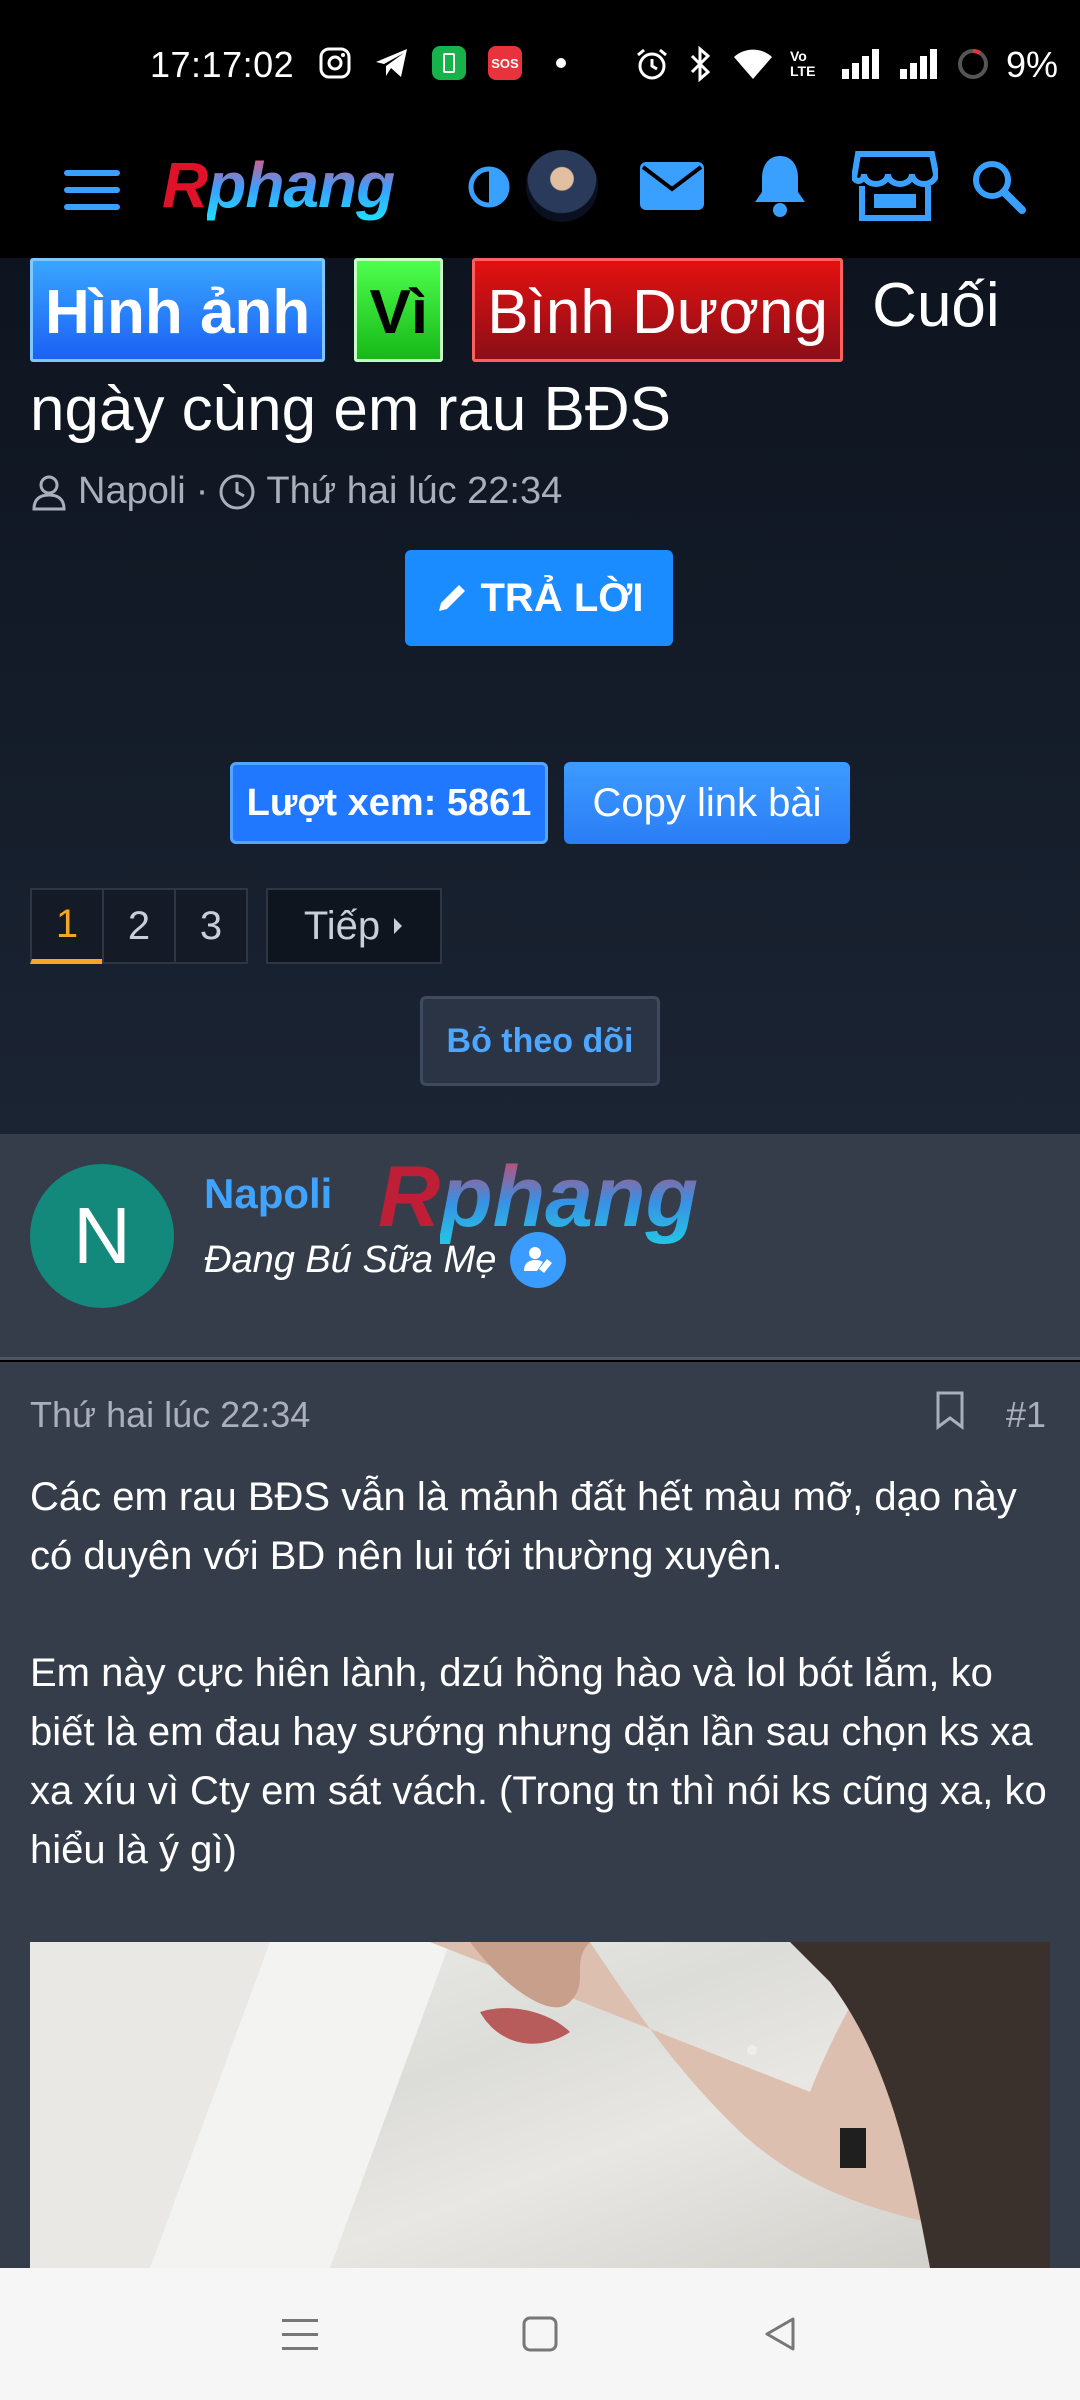 This screenshot has width=1080, height=2400. I want to click on theme-toggle-icon, so click(489, 187).